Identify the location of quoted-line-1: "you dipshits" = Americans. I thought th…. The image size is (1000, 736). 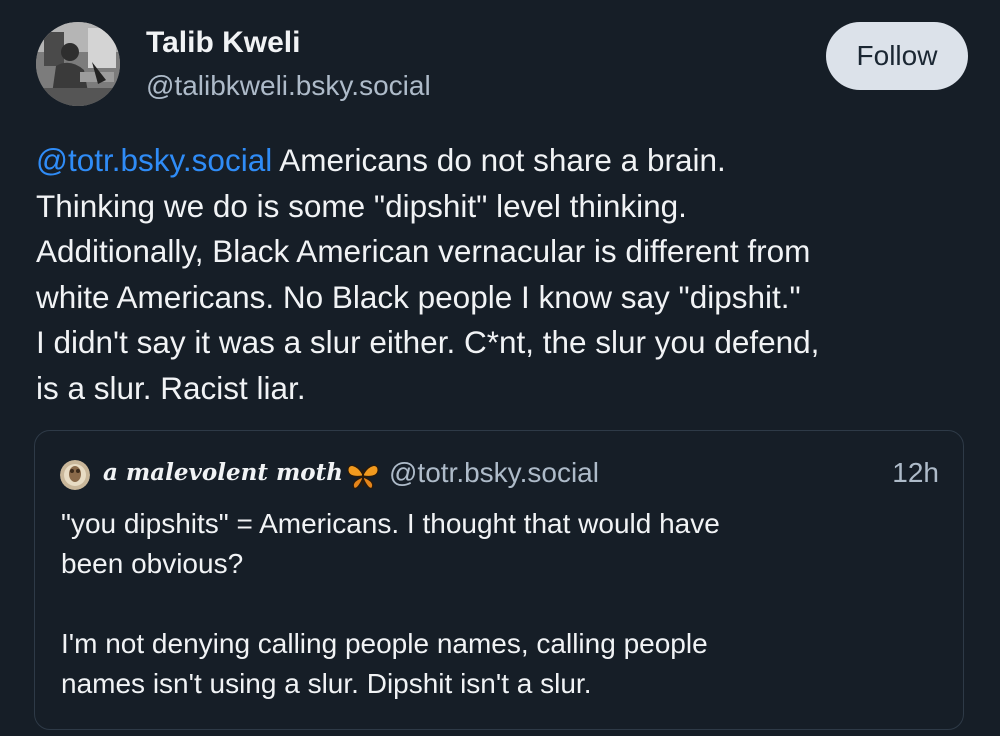
(390, 523).